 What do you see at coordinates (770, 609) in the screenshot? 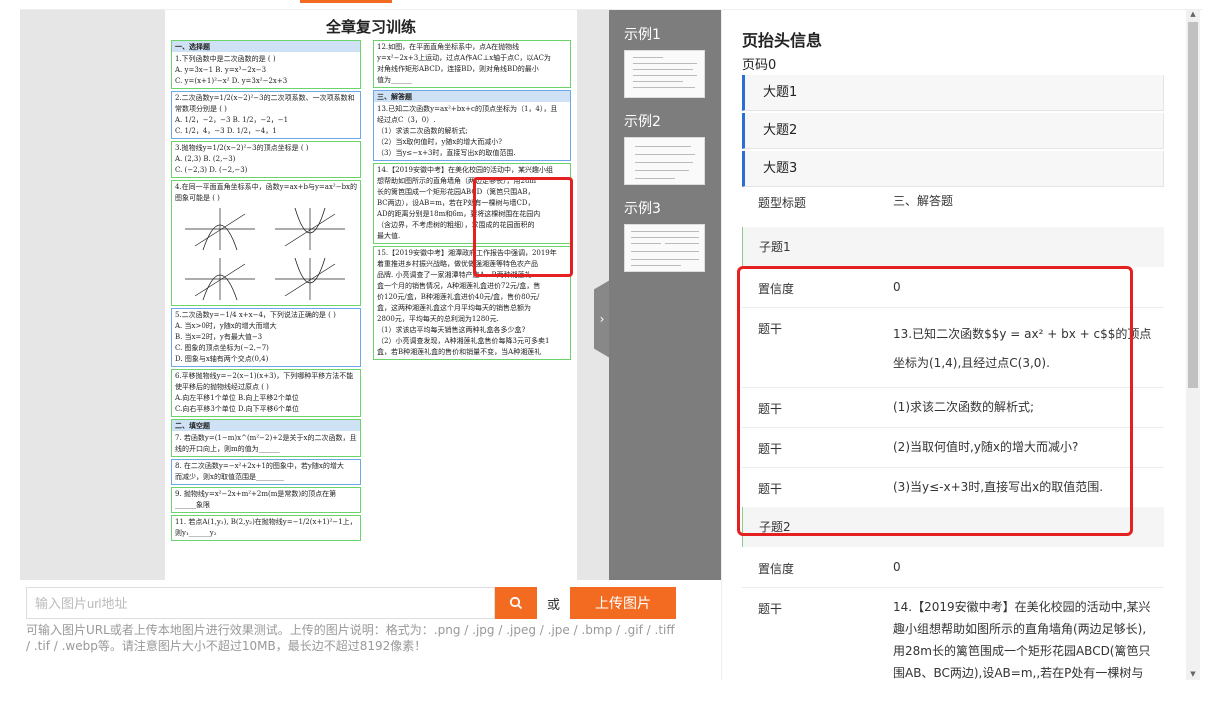
I see `stem-label: 题干` at bounding box center [770, 609].